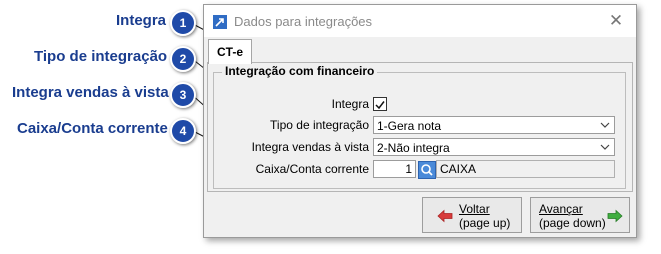 This screenshot has height=254, width=661. What do you see at coordinates (230, 51) in the screenshot?
I see `tab-cte: CT-e` at bounding box center [230, 51].